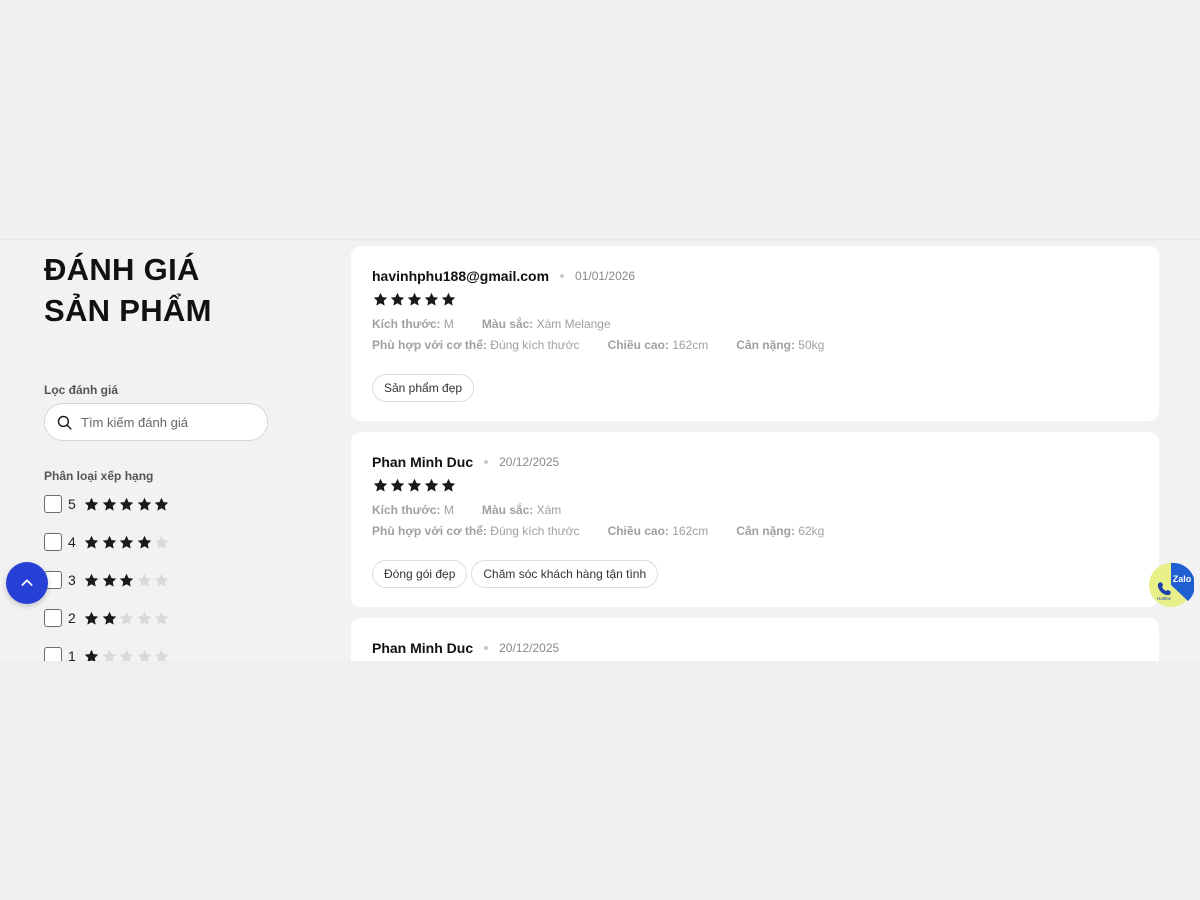  Describe the element at coordinates (605, 276) in the screenshot. I see `review-date: 01/01/2026` at that location.